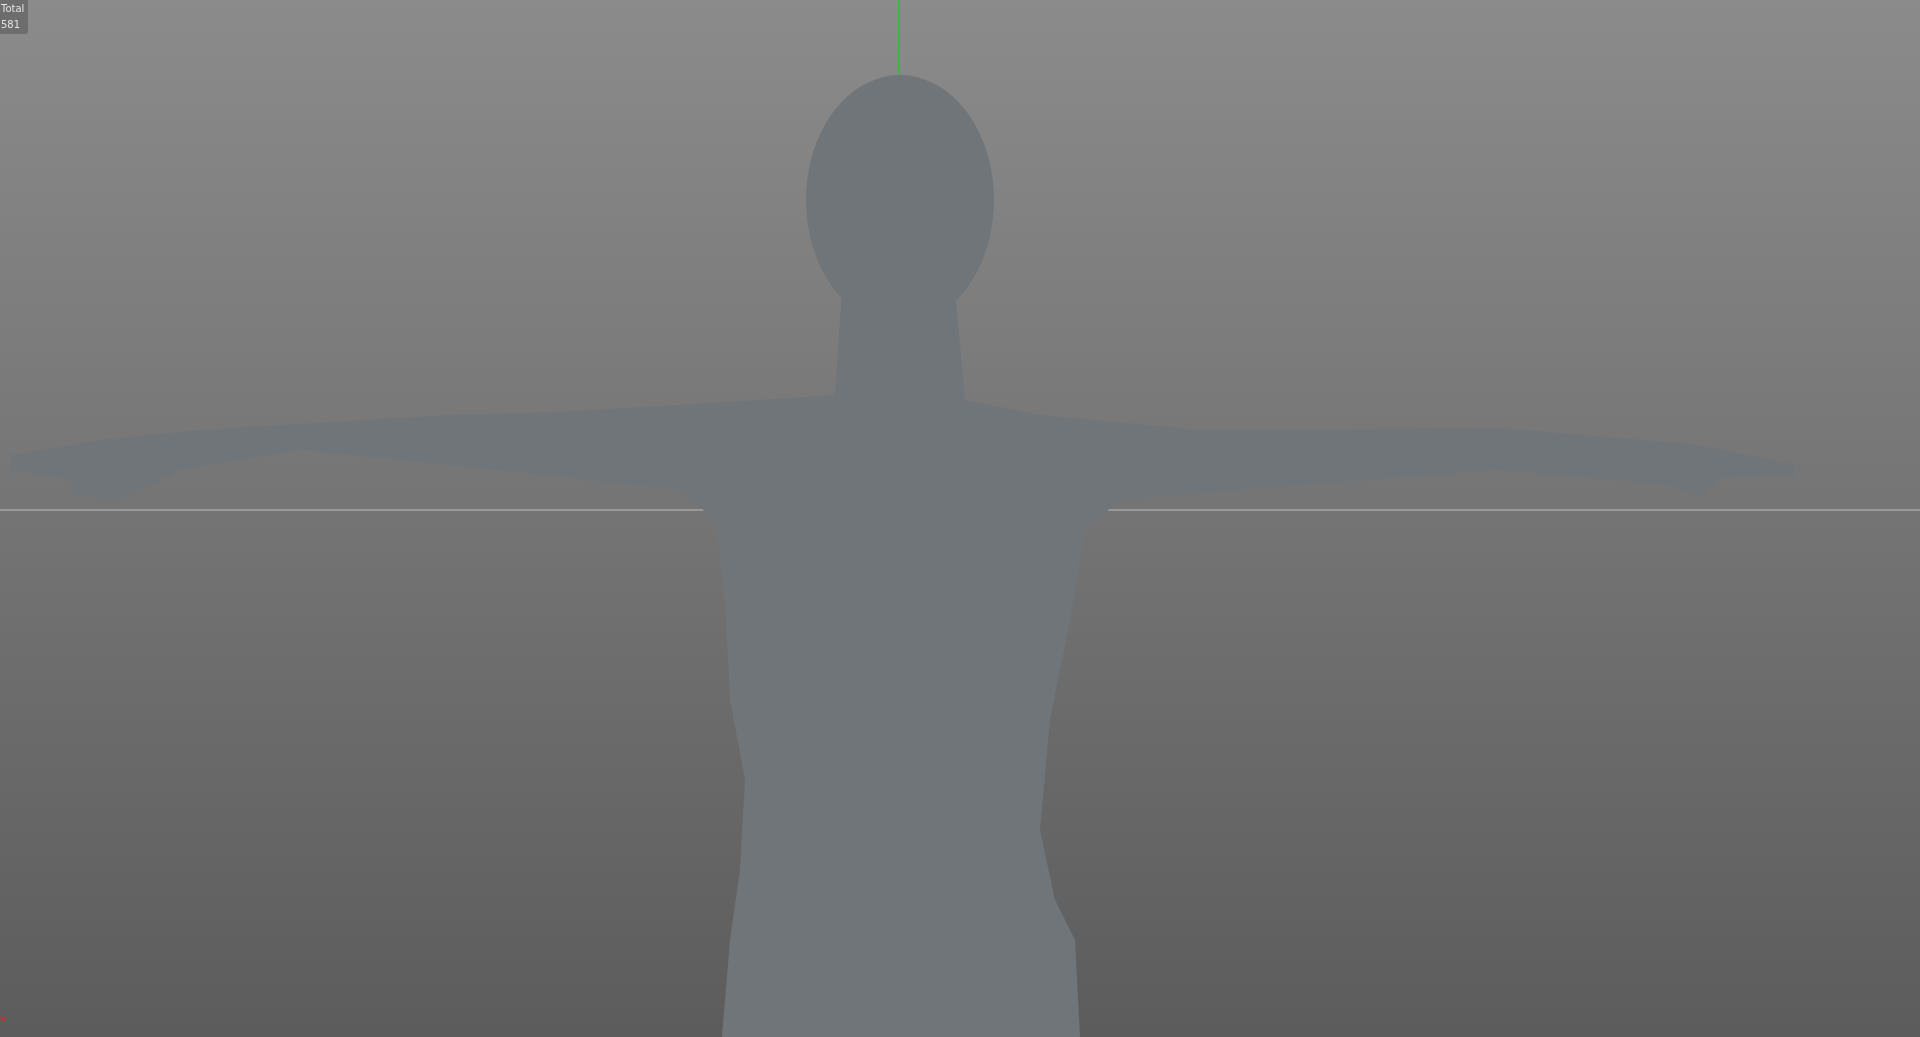  What do you see at coordinates (3, 1019) in the screenshot?
I see `axis-icon` at bounding box center [3, 1019].